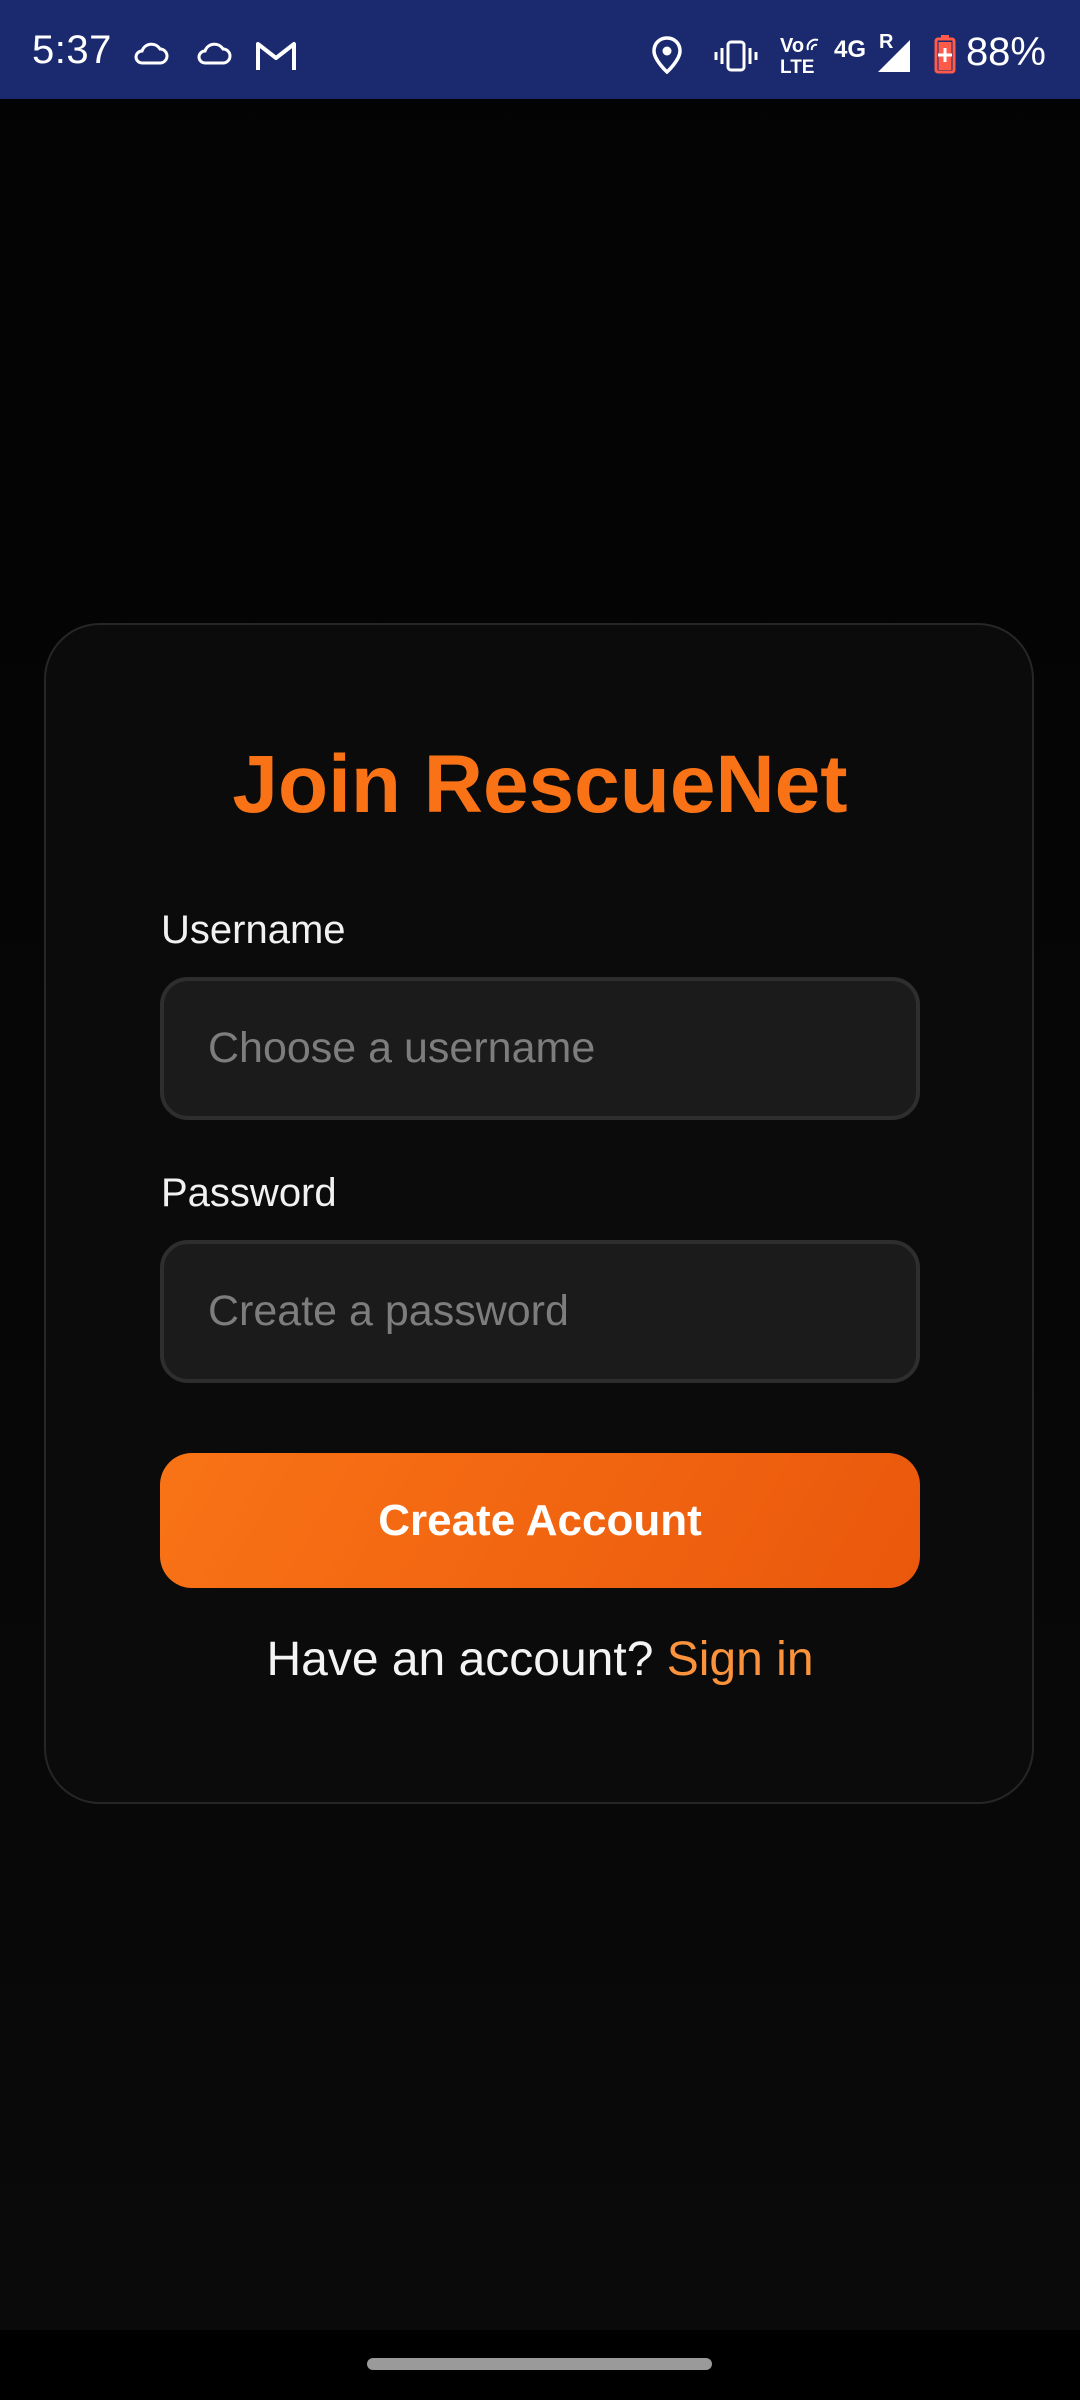  I want to click on battery-icon, so click(945, 54).